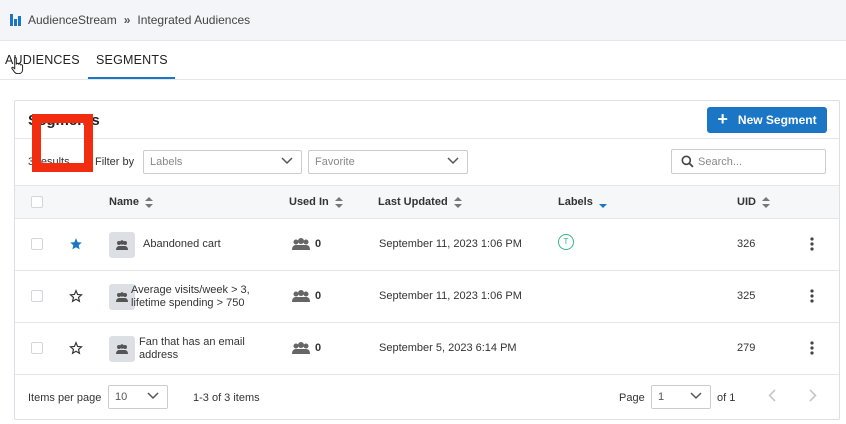  What do you see at coordinates (777, 120) in the screenshot?
I see `new-segment-label: New Segment` at bounding box center [777, 120].